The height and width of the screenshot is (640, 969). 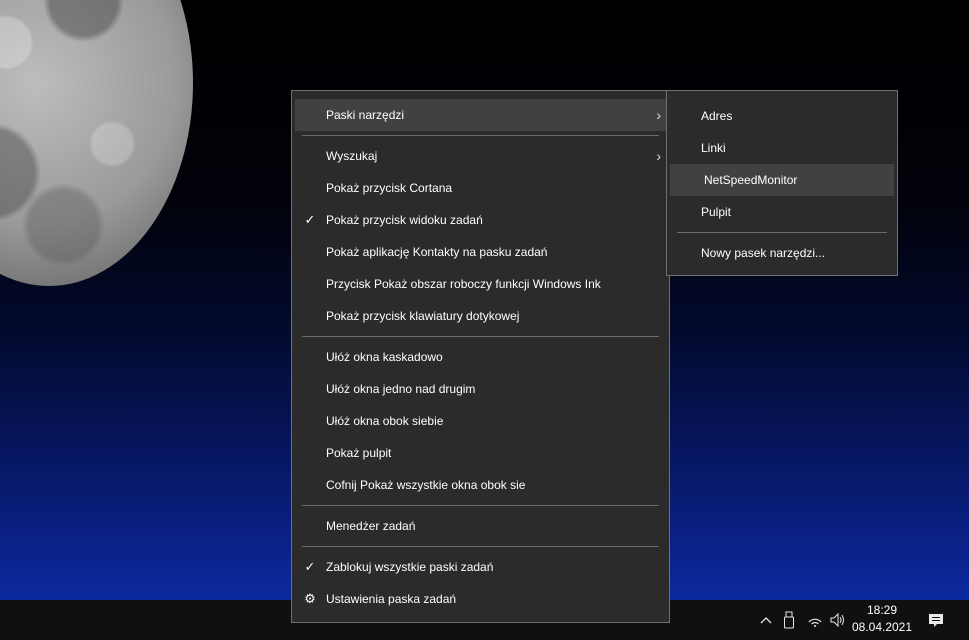 I want to click on menu-item-label: Wyszukaj, so click(x=352, y=156).